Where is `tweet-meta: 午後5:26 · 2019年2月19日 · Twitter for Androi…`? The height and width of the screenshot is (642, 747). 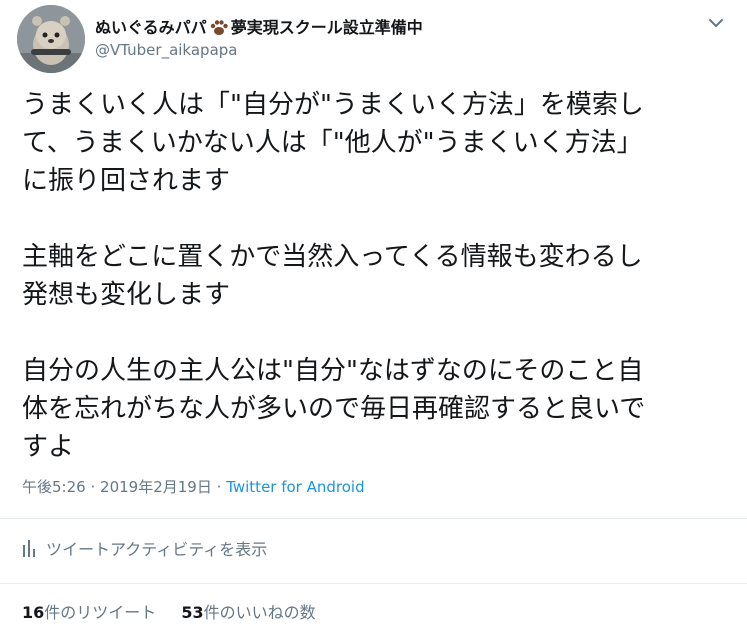 tweet-meta: 午後5:26 · 2019年2月19日 · Twitter for Androi… is located at coordinates (193, 486).